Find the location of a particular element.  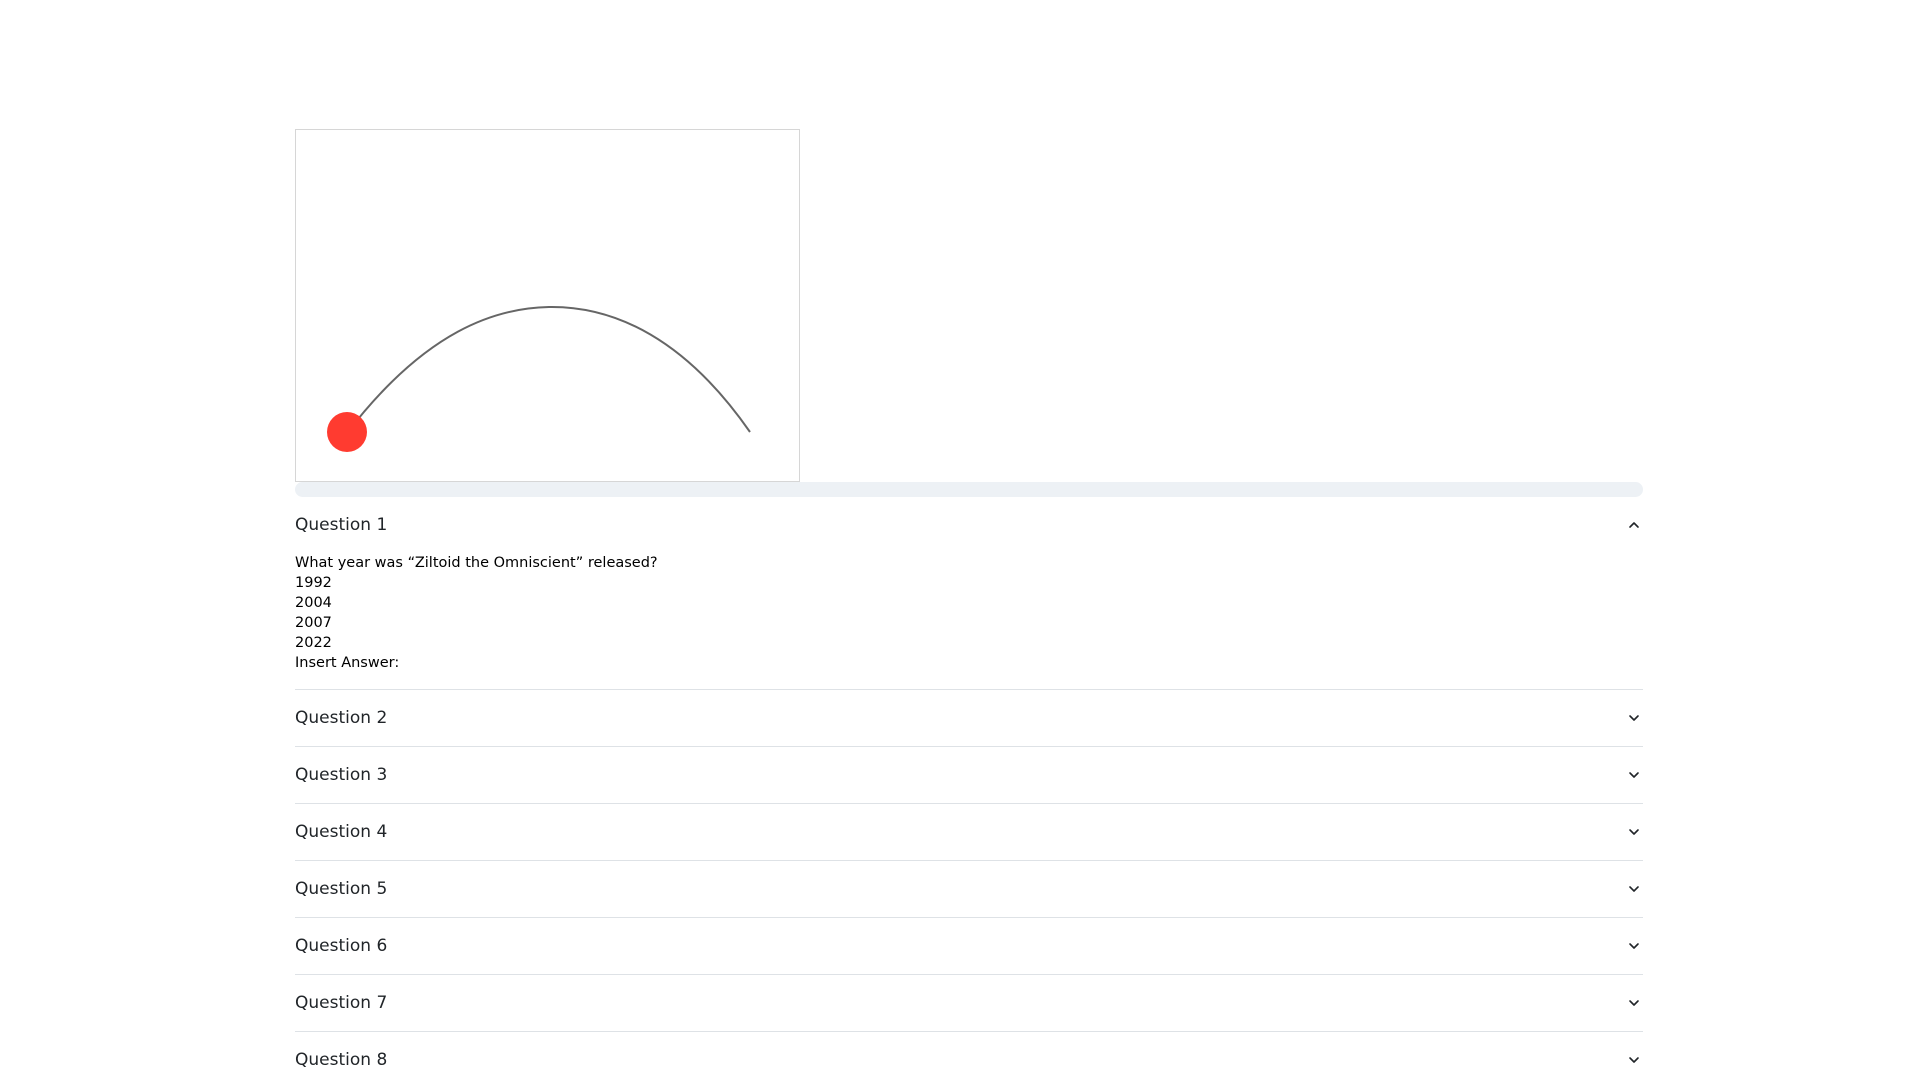

progress-bar is located at coordinates (969, 489).